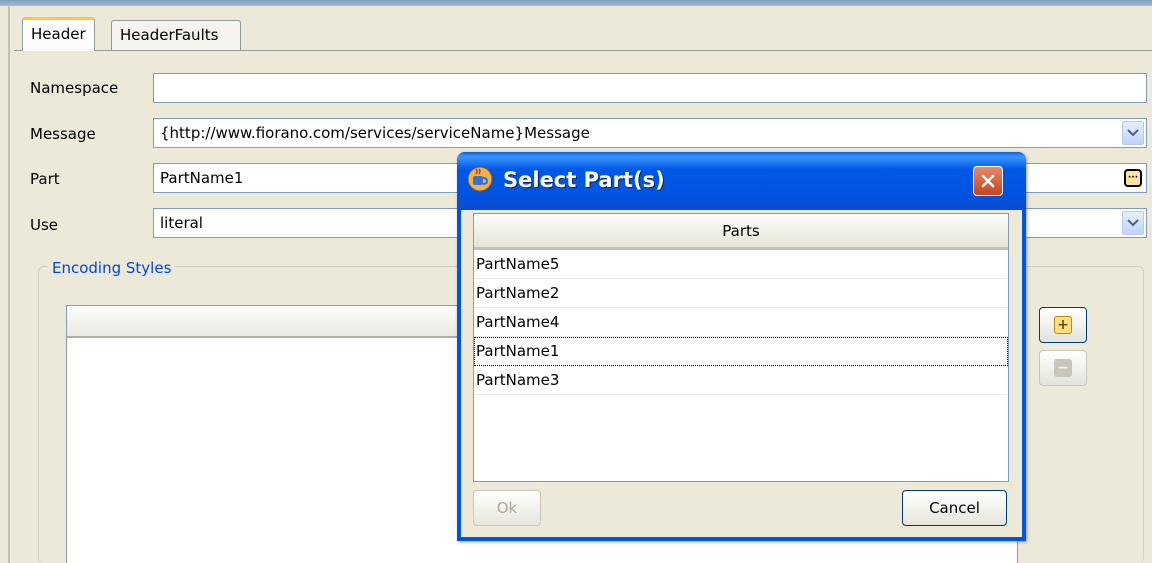  Describe the element at coordinates (480, 179) in the screenshot. I see `java-cup-icon` at that location.